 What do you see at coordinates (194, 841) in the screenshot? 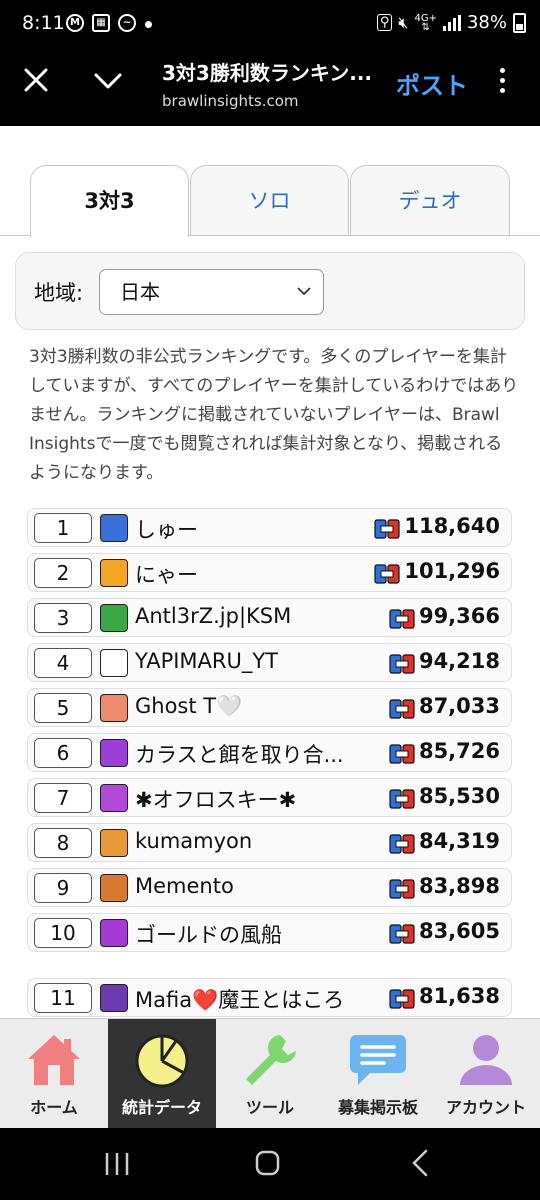
I see `player-name: kumamyon` at bounding box center [194, 841].